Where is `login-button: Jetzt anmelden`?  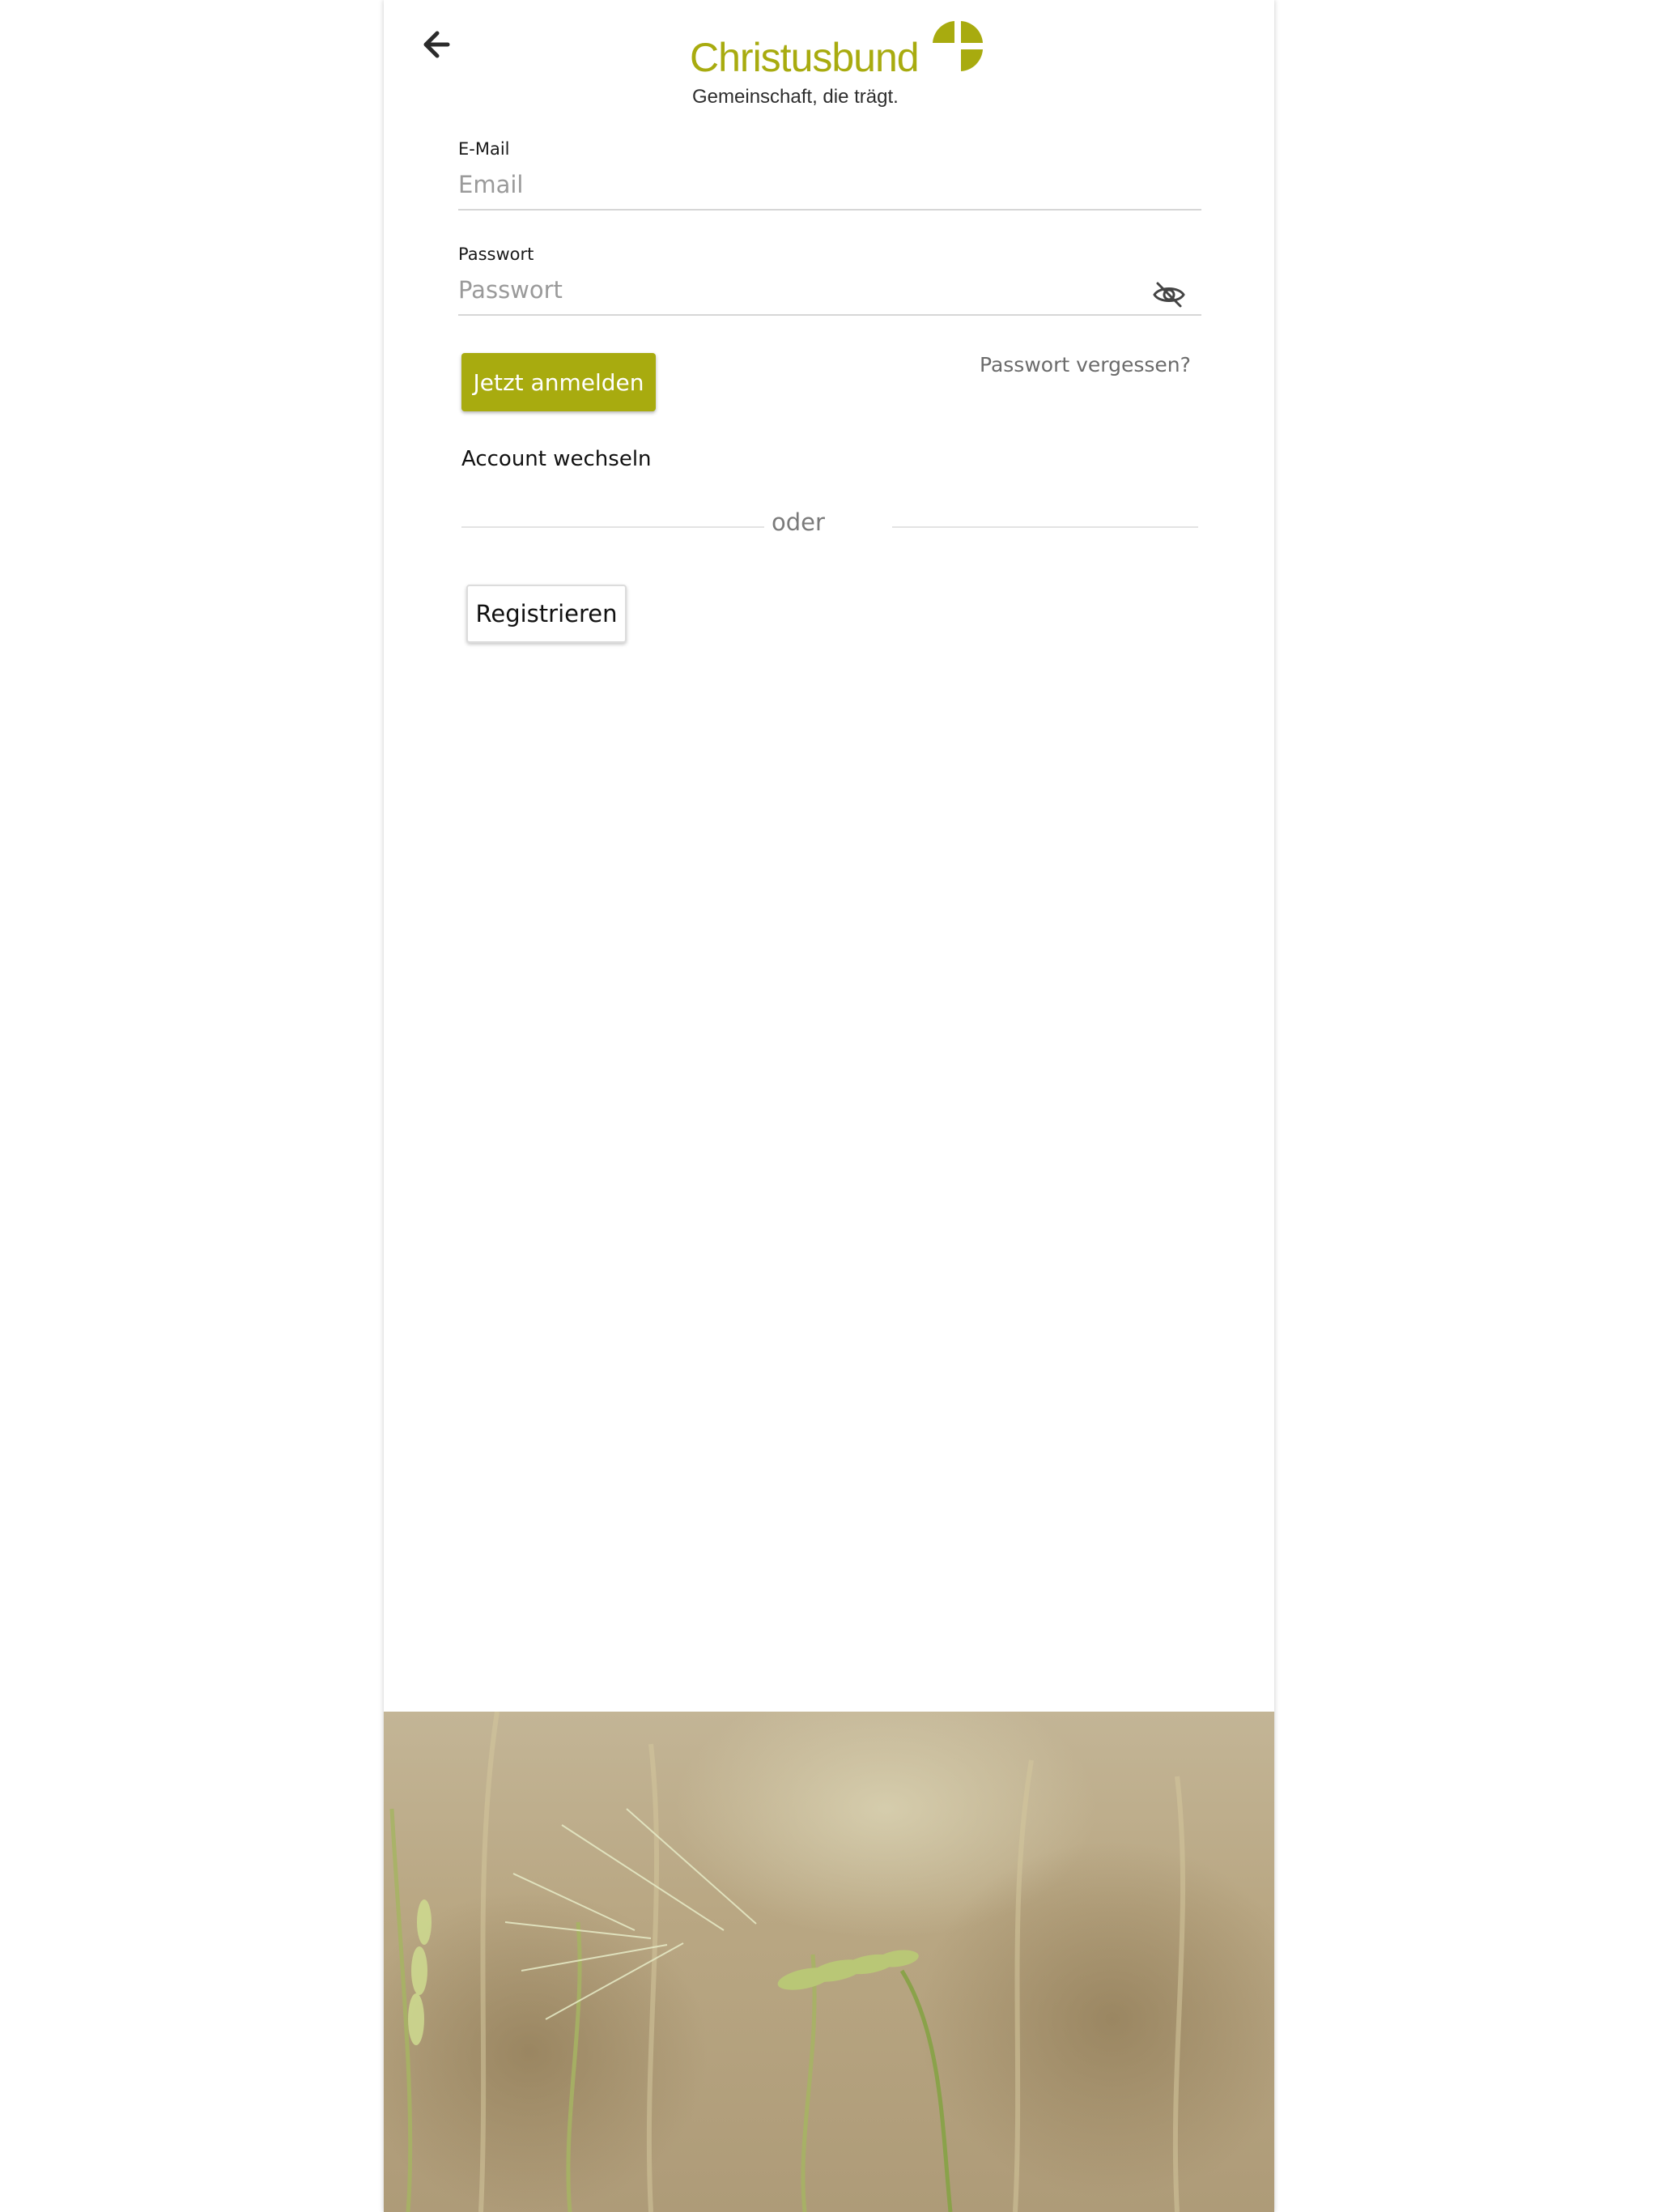
login-button: Jetzt anmelden is located at coordinates (558, 382).